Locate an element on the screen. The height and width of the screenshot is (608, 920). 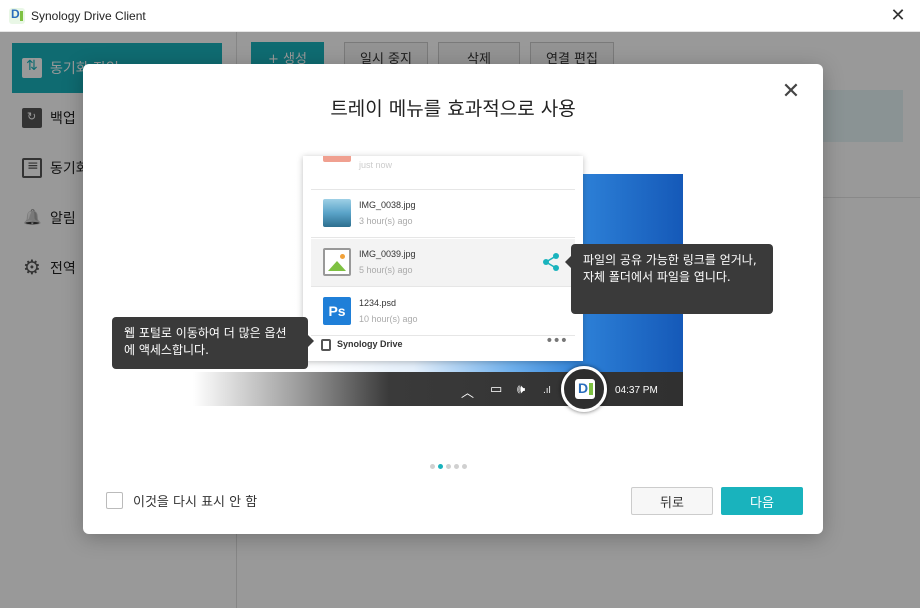
file-name: IMG_0039.jpg is located at coordinates (387, 254).